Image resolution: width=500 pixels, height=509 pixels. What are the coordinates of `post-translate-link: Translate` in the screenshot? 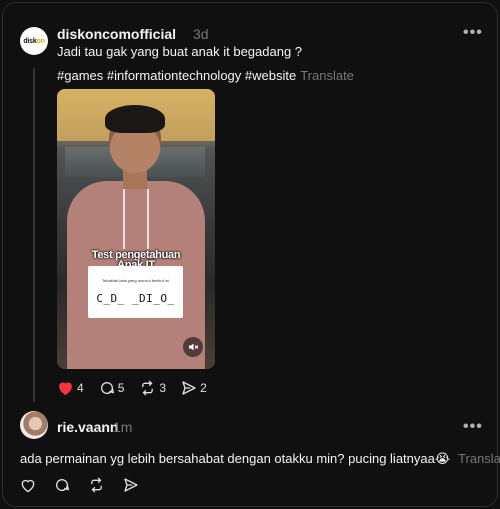 It's located at (327, 75).